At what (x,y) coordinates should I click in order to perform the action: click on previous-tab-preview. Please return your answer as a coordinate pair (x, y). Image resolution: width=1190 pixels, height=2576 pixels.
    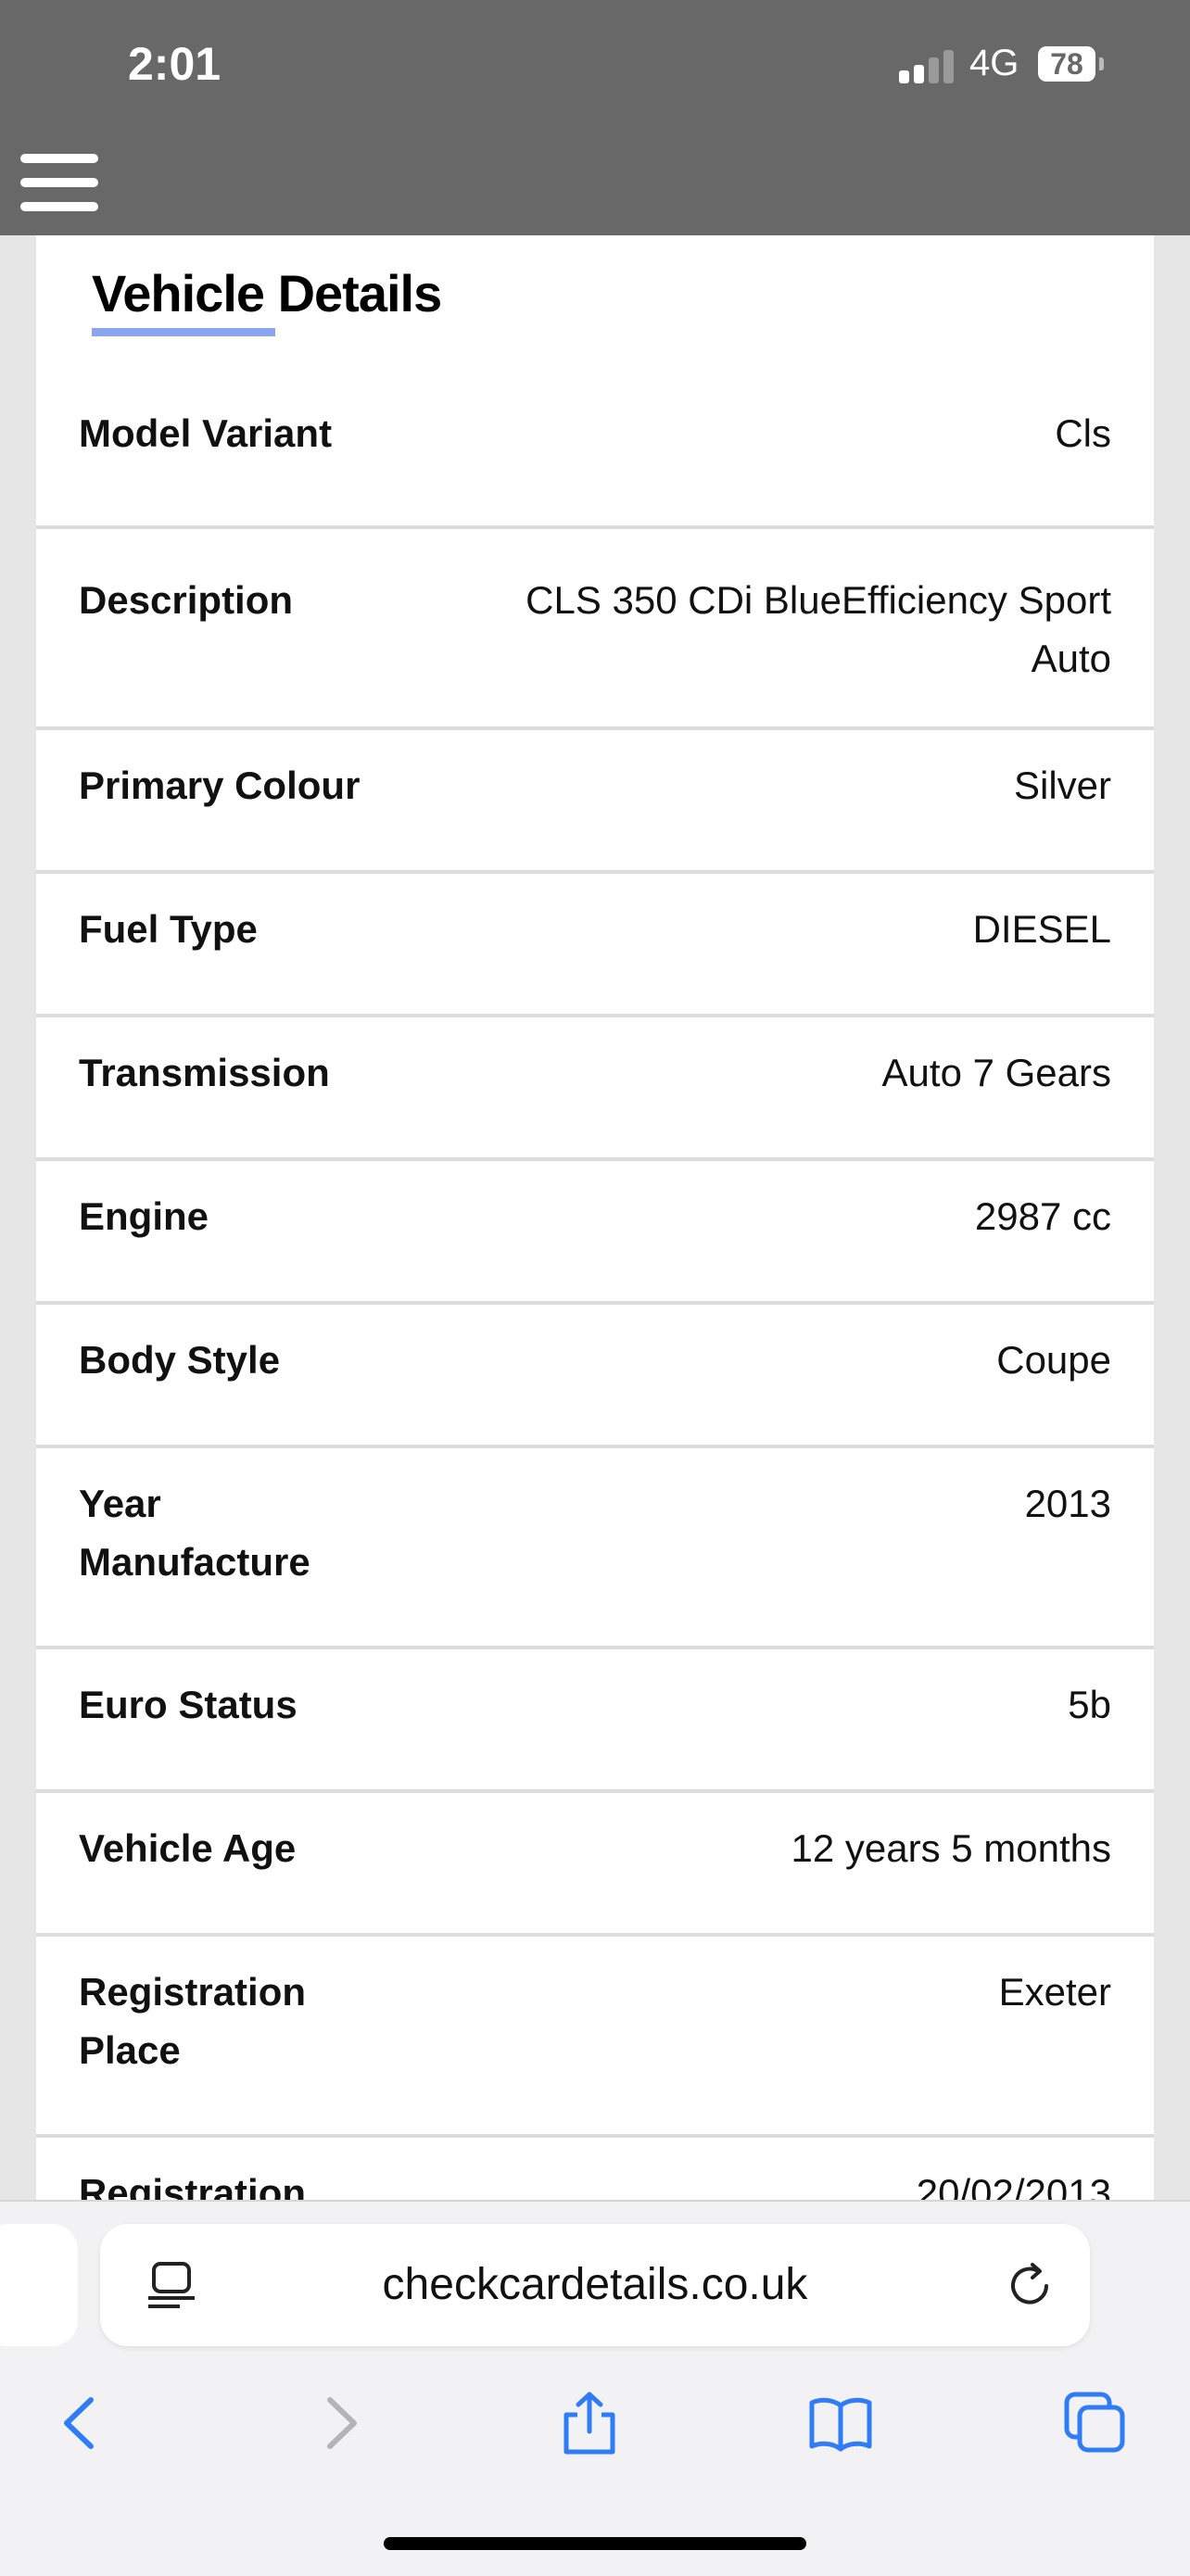
    Looking at the image, I should click on (39, 2285).